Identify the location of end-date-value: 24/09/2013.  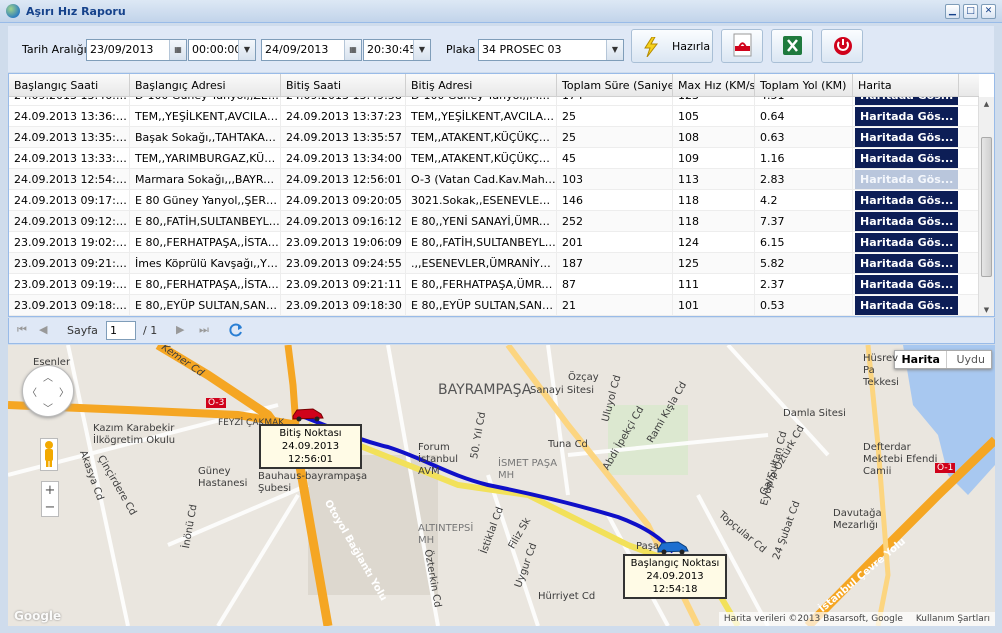
(297, 49).